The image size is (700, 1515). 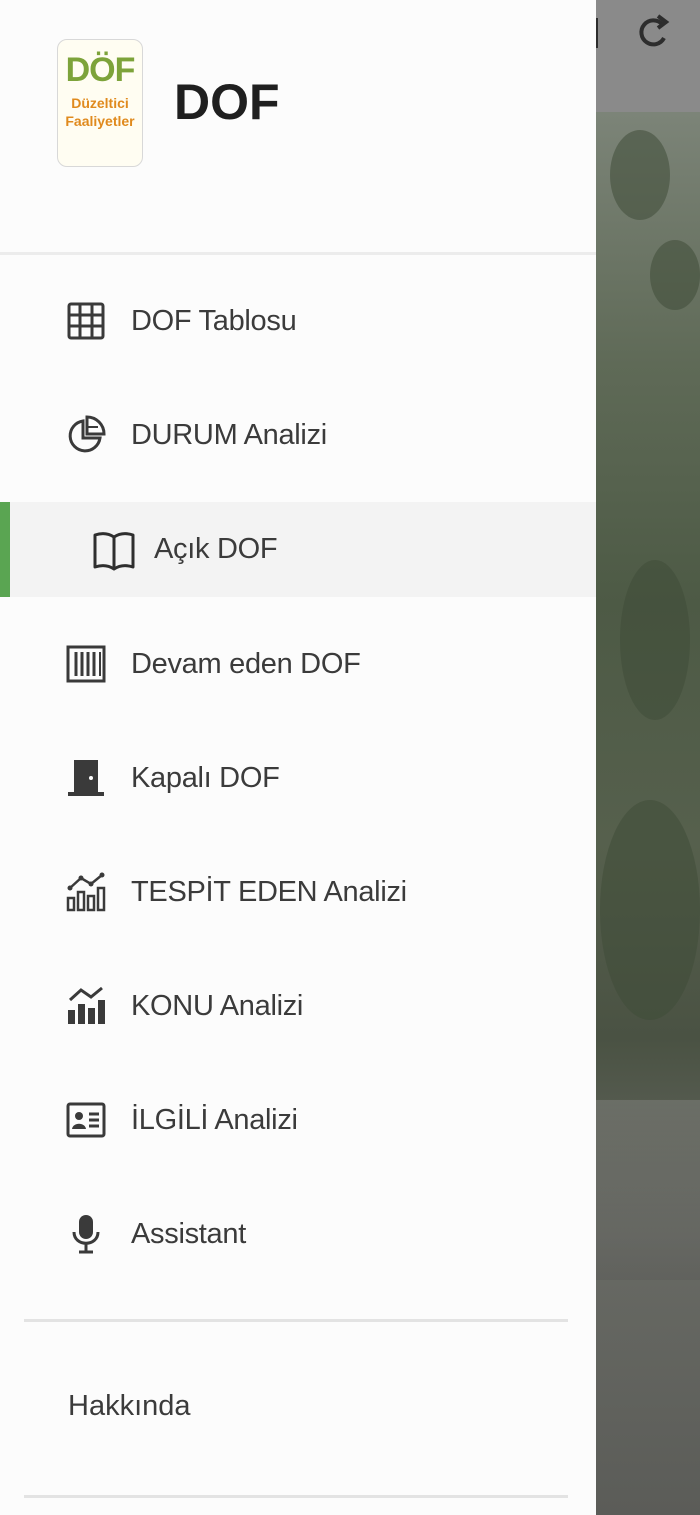 What do you see at coordinates (296, 1496) in the screenshot?
I see `bottom-divider` at bounding box center [296, 1496].